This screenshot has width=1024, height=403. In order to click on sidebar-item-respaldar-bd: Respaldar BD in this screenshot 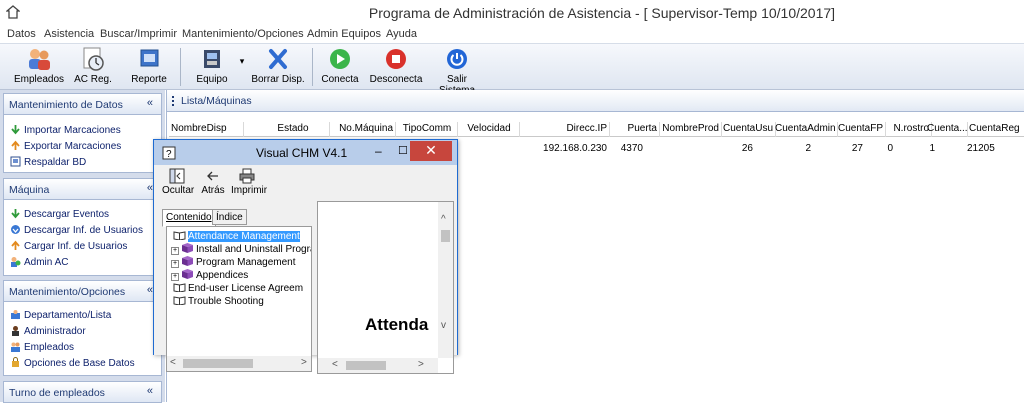, I will do `click(48, 162)`.